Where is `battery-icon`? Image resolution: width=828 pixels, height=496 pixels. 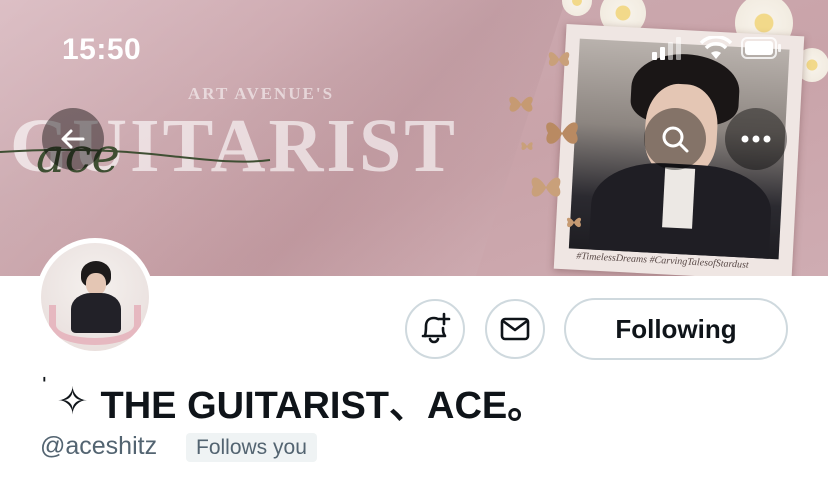 battery-icon is located at coordinates (761, 48).